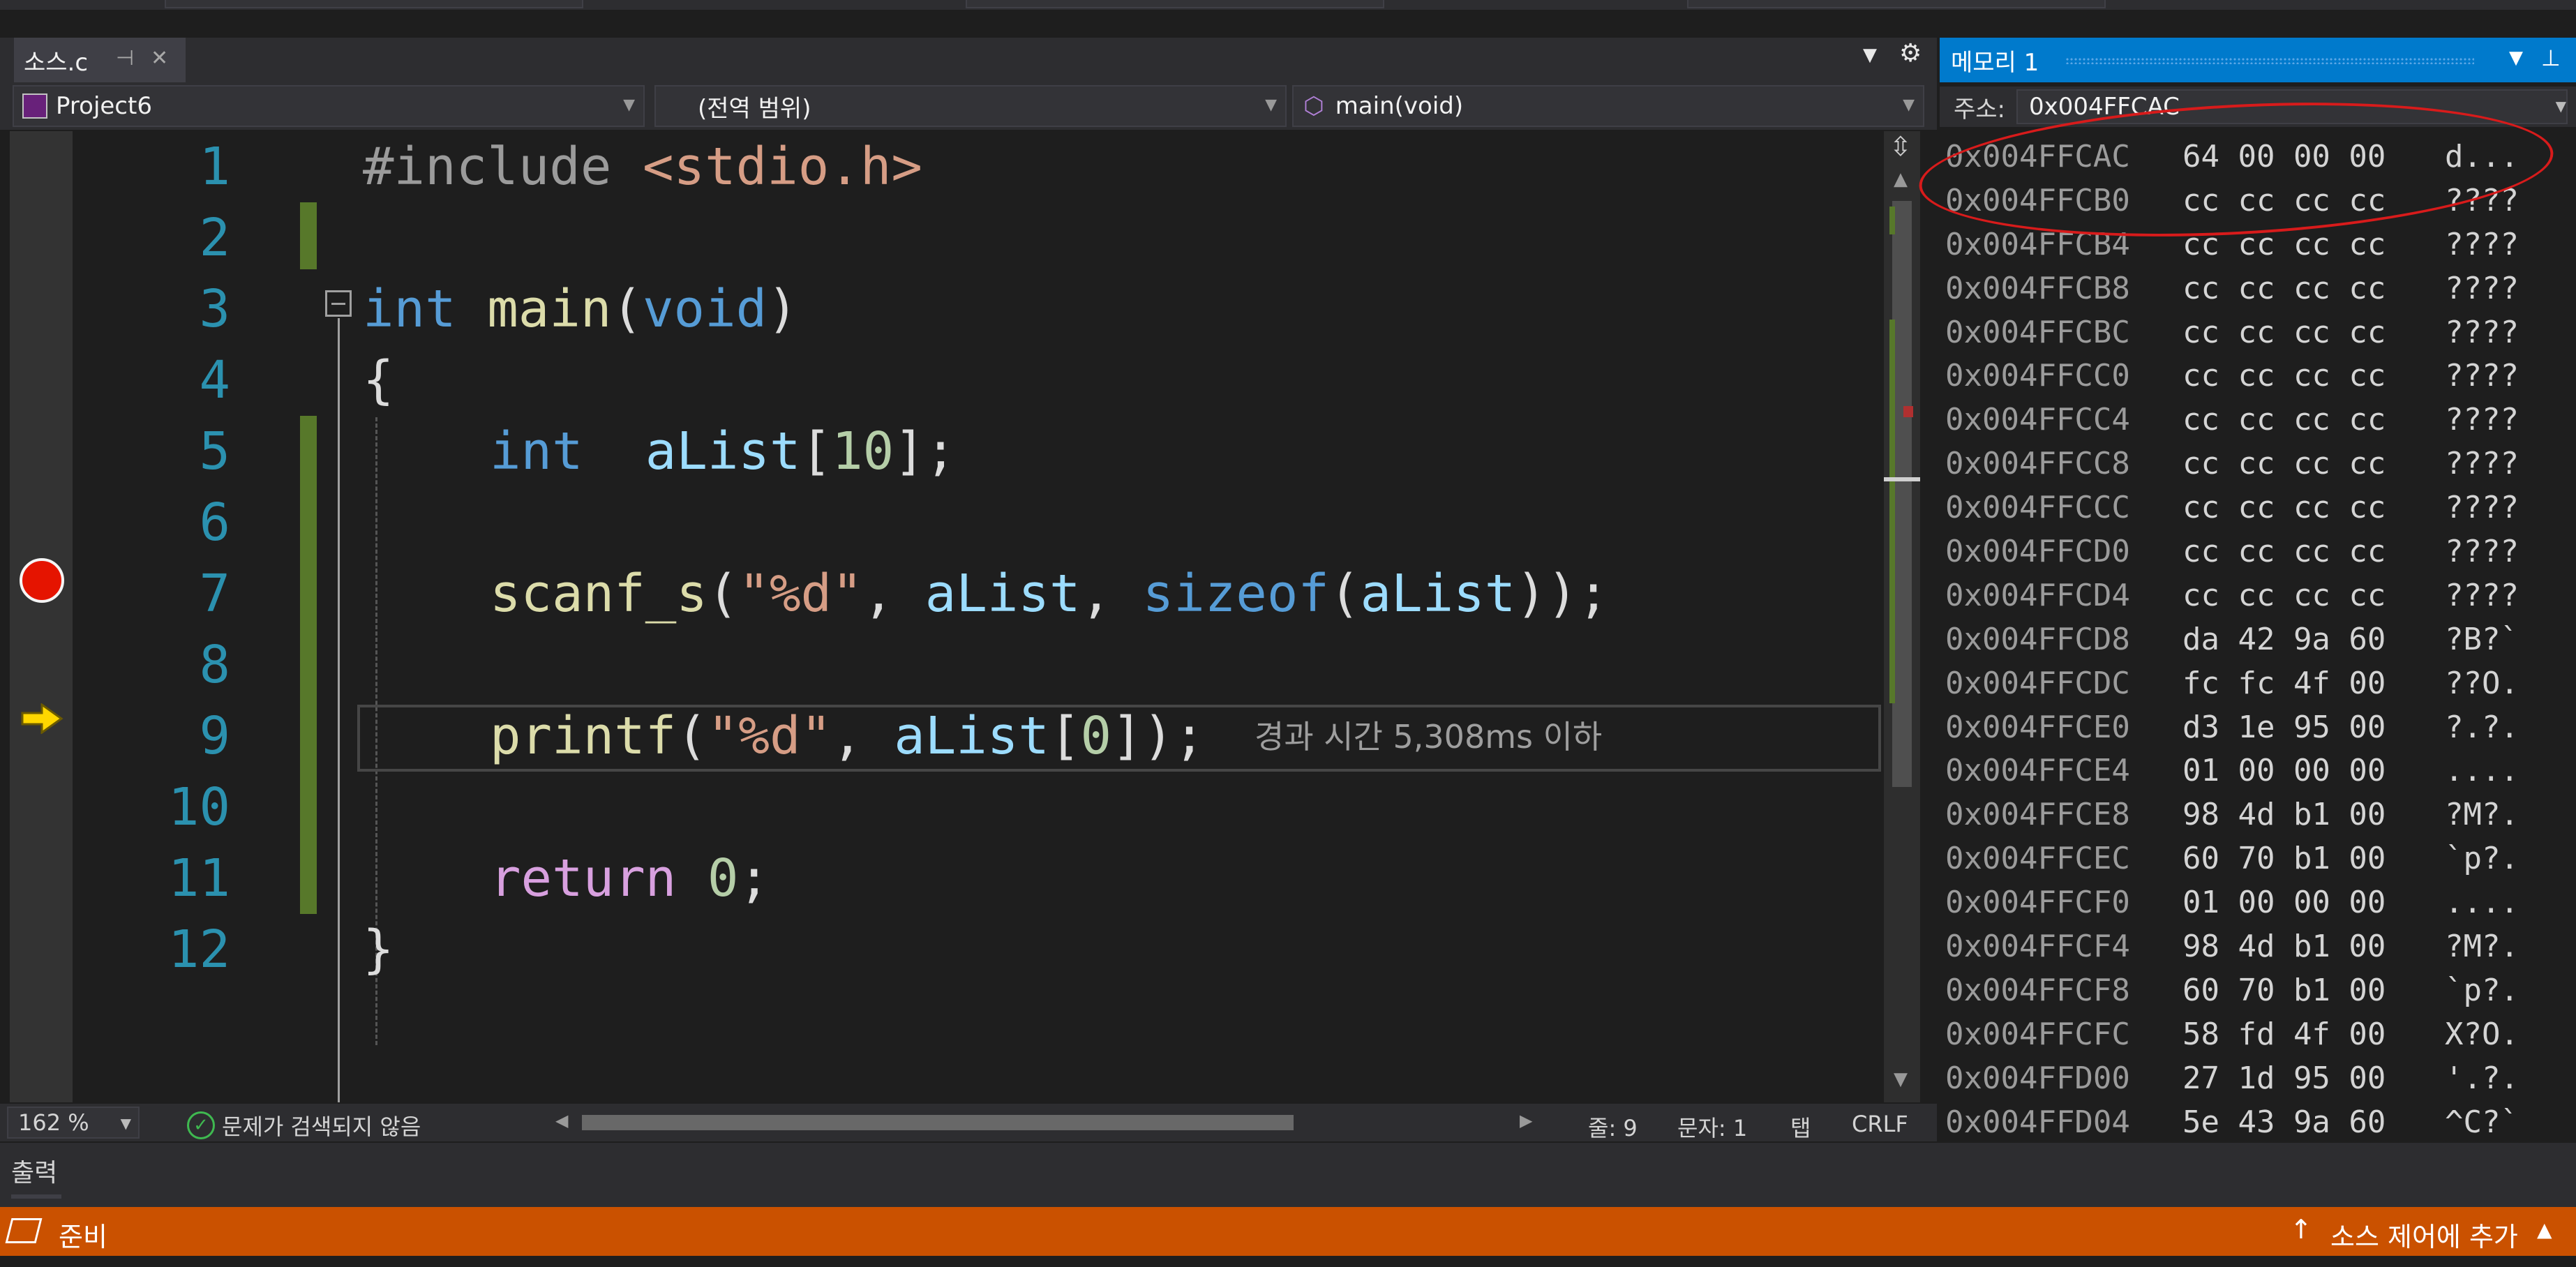  Describe the element at coordinates (42, 718) in the screenshot. I see `current-statement-arrow-icon` at that location.